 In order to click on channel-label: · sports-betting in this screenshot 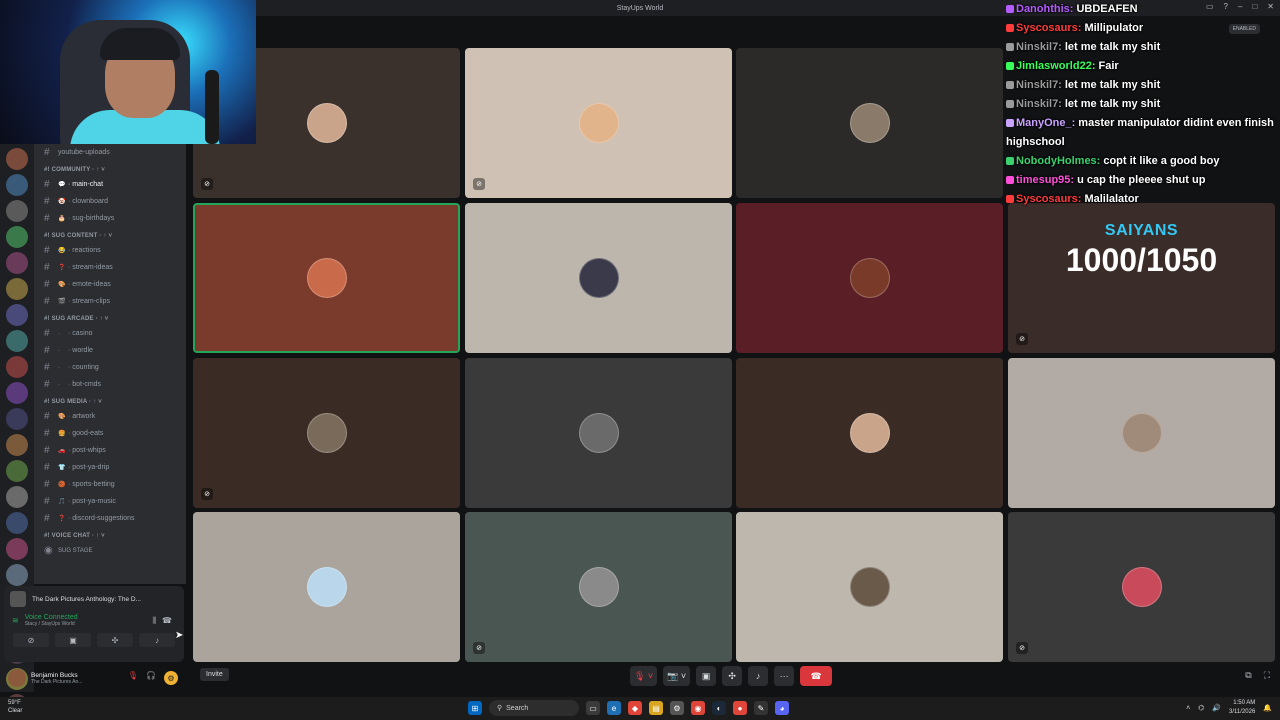, I will do `click(91, 484)`.